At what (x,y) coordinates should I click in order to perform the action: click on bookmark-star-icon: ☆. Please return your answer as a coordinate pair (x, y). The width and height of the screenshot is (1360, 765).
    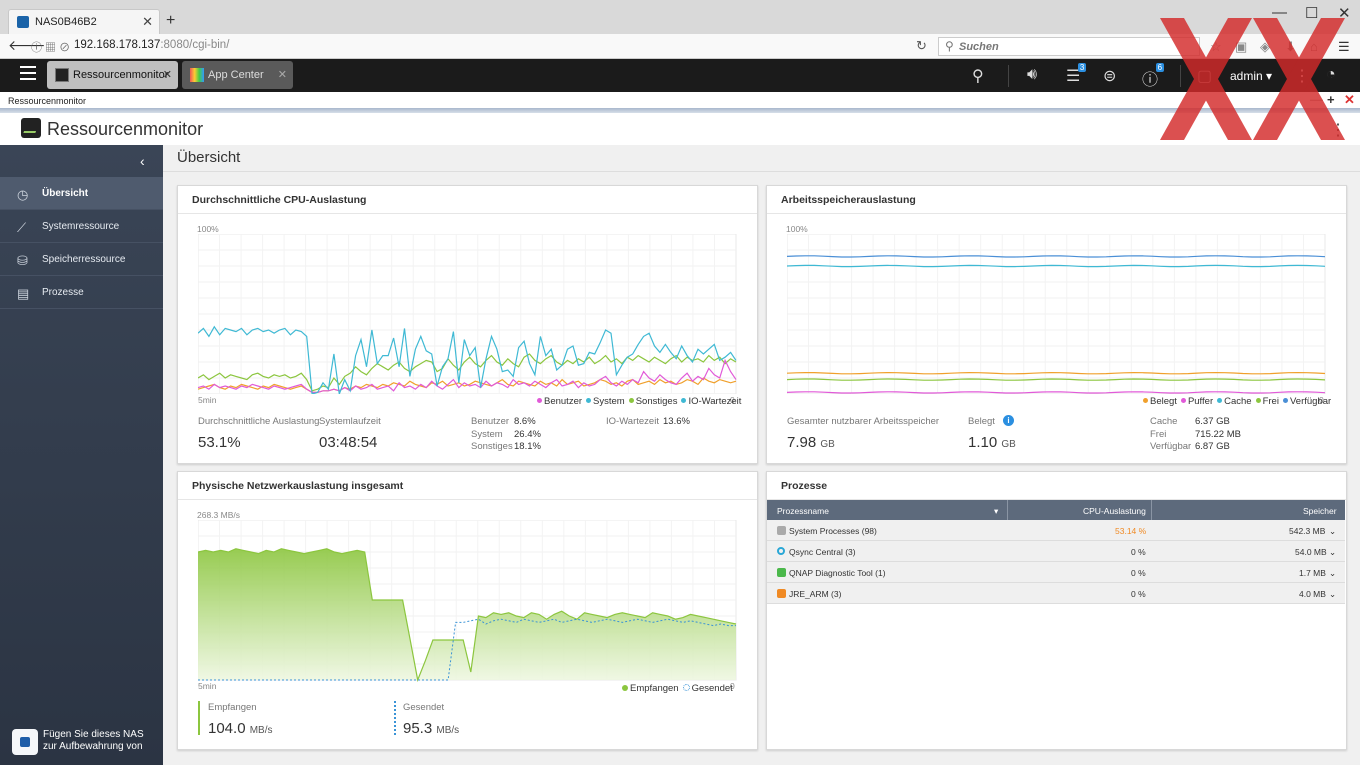
    Looking at the image, I should click on (1216, 47).